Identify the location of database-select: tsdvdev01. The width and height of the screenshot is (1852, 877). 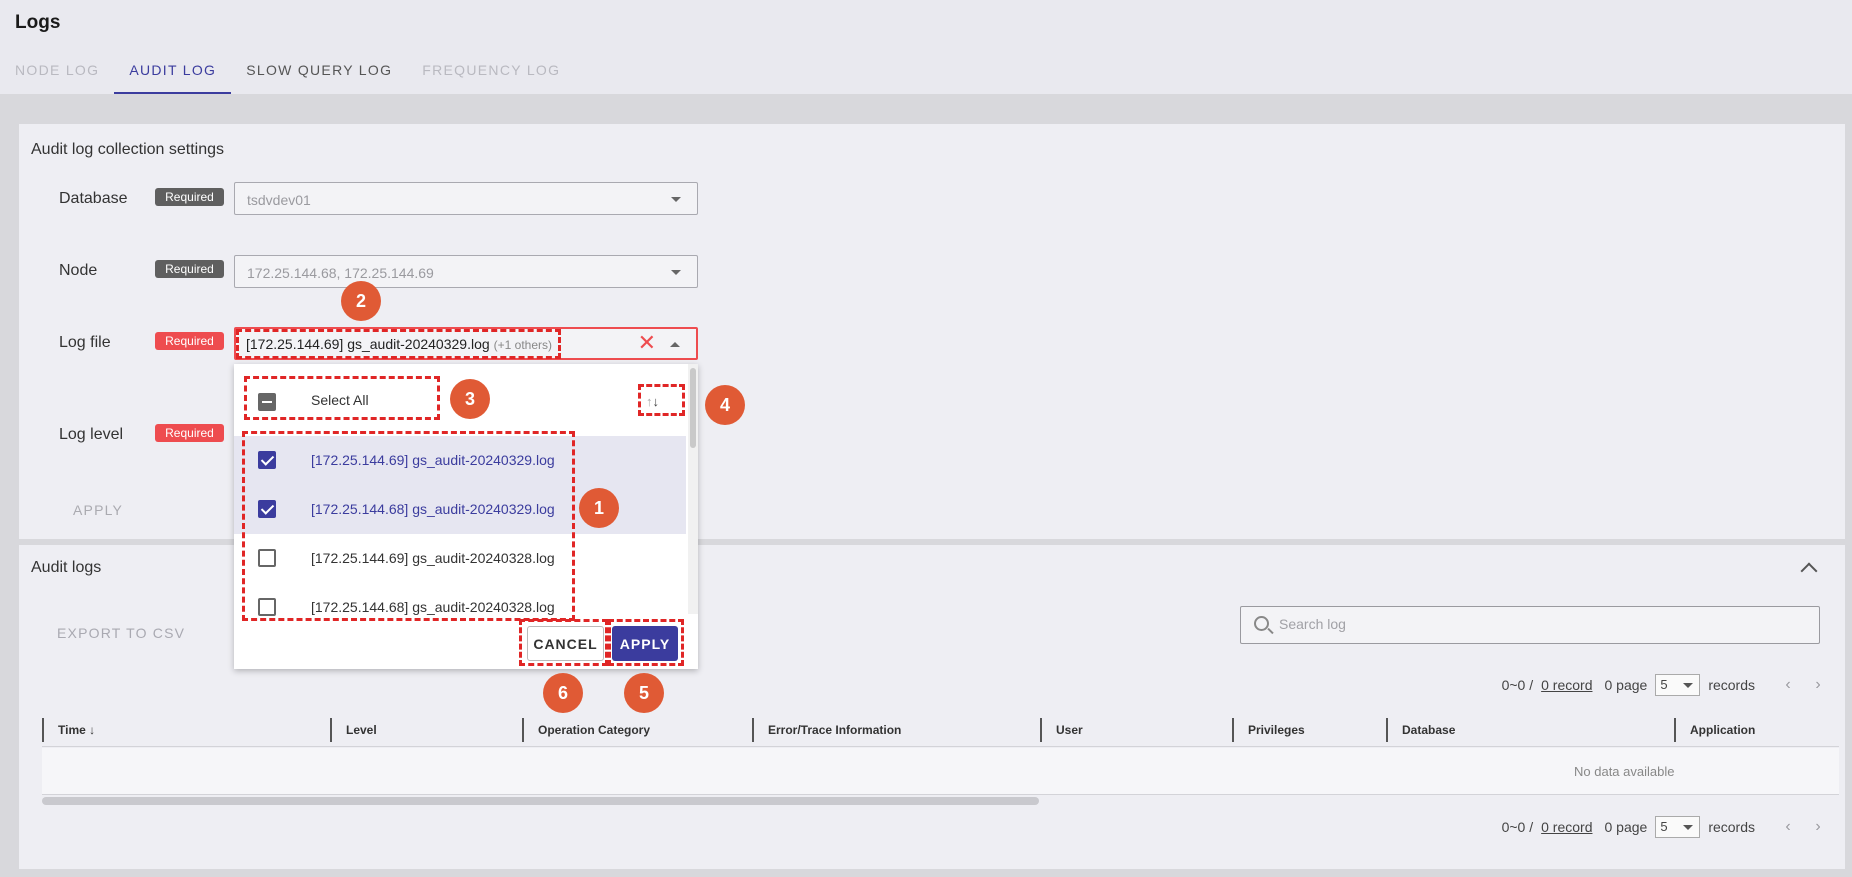
(466, 198).